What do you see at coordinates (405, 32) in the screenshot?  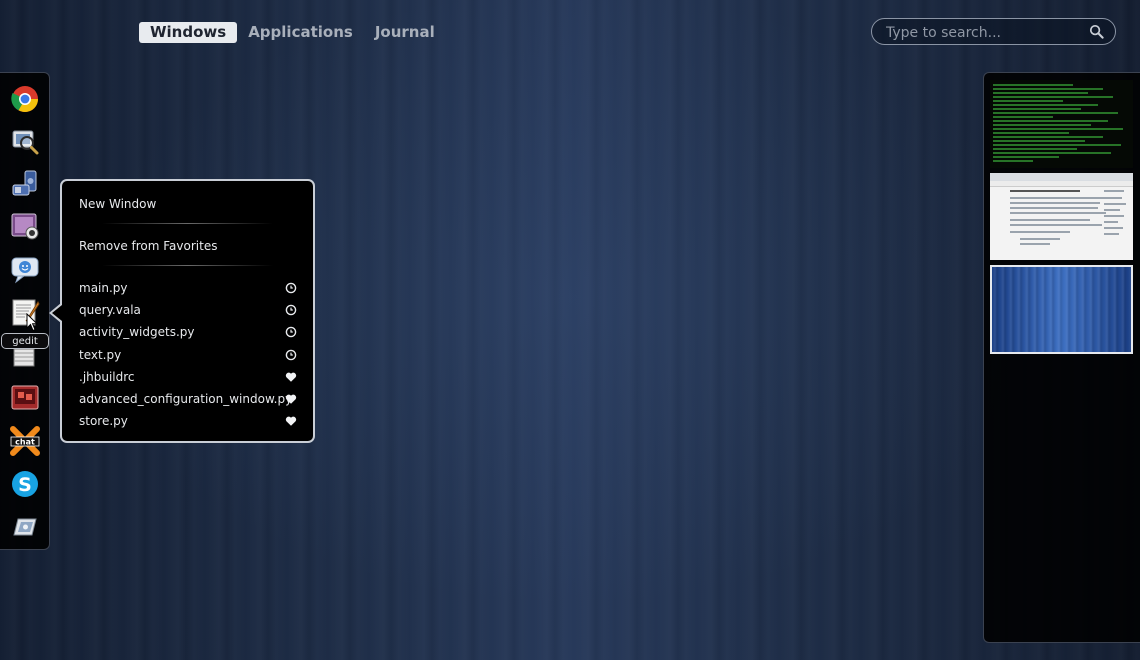 I see `tab-journal: Journal` at bounding box center [405, 32].